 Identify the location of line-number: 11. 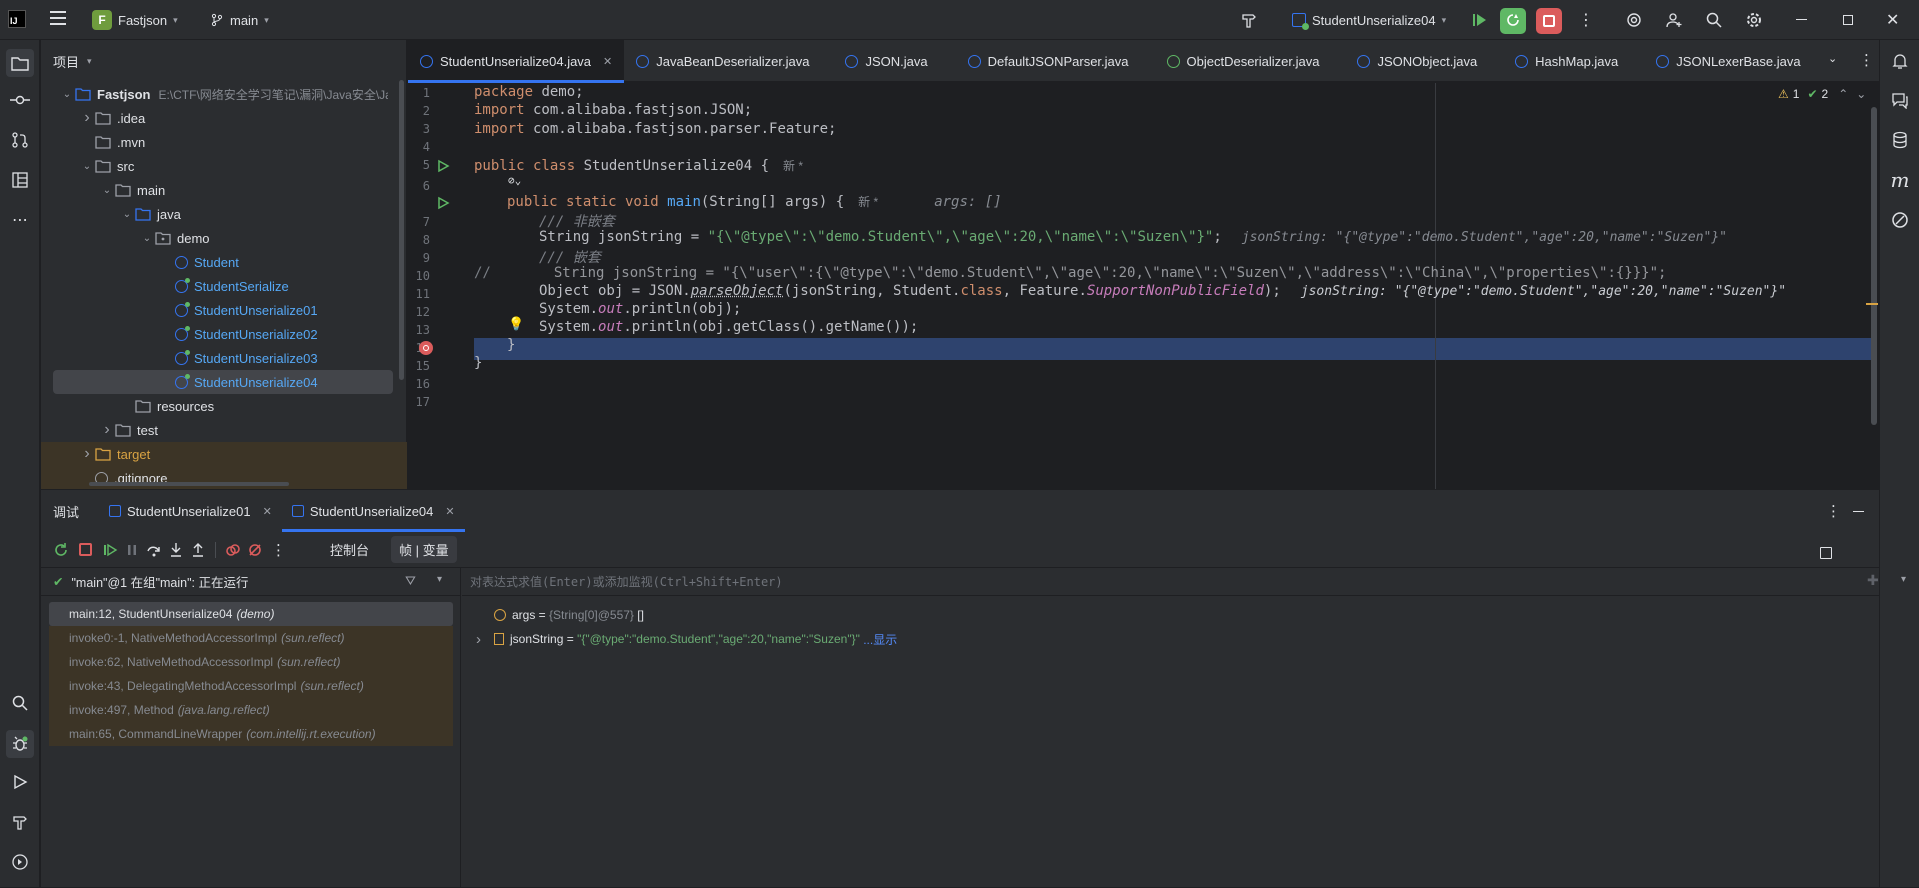
(419, 294).